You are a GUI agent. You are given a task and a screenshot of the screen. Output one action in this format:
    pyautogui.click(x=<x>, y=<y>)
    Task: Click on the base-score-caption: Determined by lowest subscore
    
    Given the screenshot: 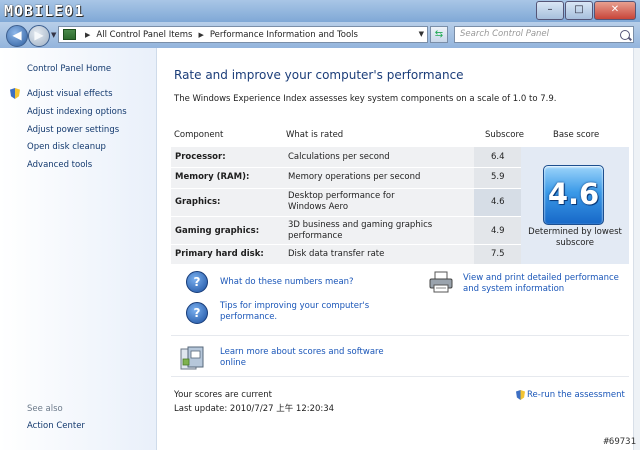 What is the action you would take?
    pyautogui.click(x=575, y=237)
    